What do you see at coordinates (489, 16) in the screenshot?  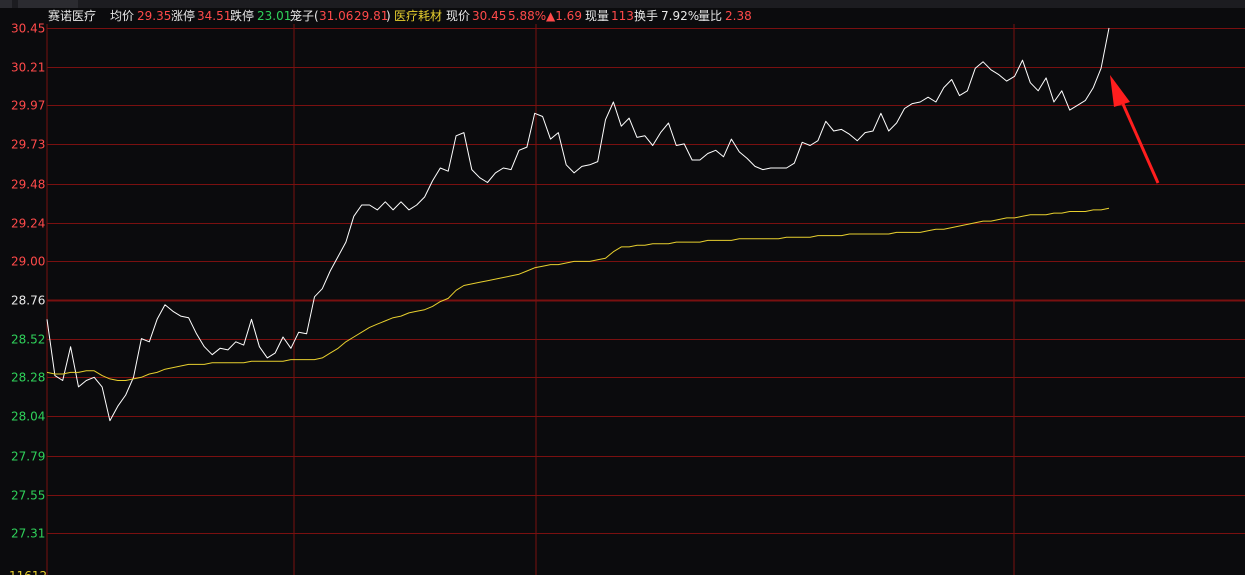 I see `price-value: 30.45` at bounding box center [489, 16].